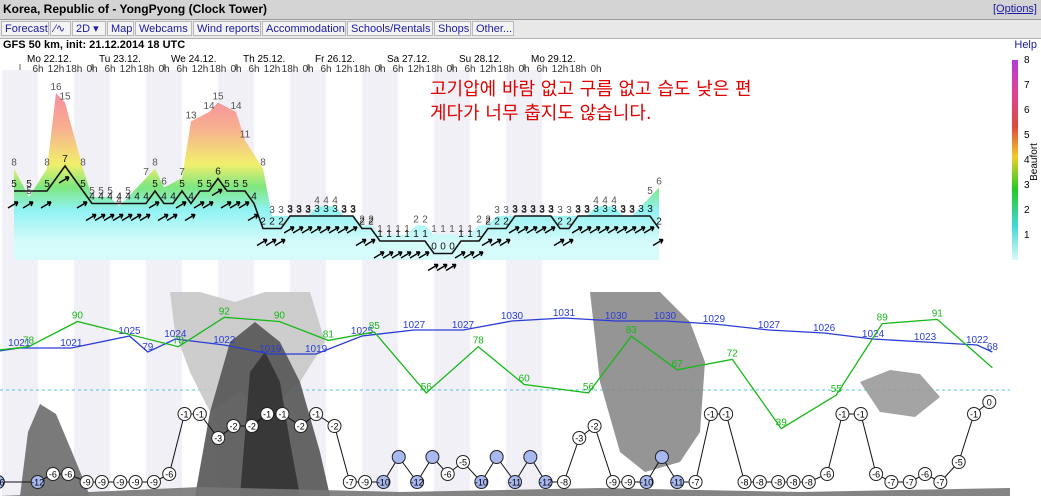 Image resolution: width=1041 pixels, height=496 pixels. Describe the element at coordinates (425, 219) in the screenshot. I see `gust-label: 2` at that location.